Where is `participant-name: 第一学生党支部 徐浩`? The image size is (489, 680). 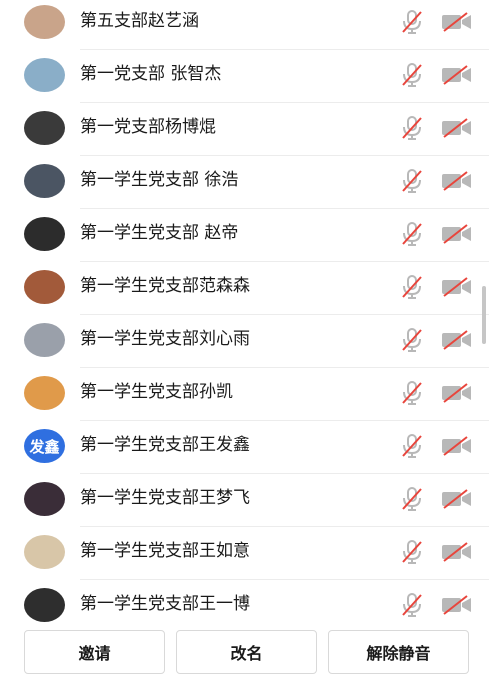 participant-name: 第一学生党支部 徐浩 is located at coordinates (159, 180).